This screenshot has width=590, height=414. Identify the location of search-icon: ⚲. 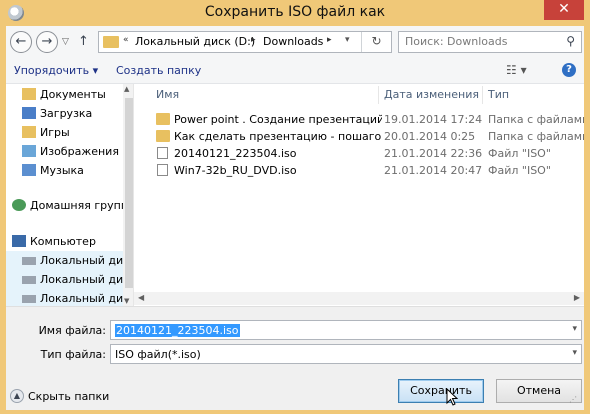
(570, 41).